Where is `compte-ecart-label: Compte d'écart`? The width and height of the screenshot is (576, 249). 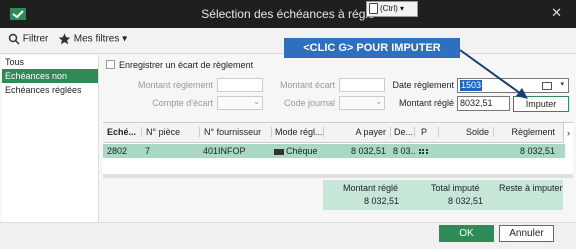
compte-ecart-label: Compte d'écart is located at coordinates (182, 103).